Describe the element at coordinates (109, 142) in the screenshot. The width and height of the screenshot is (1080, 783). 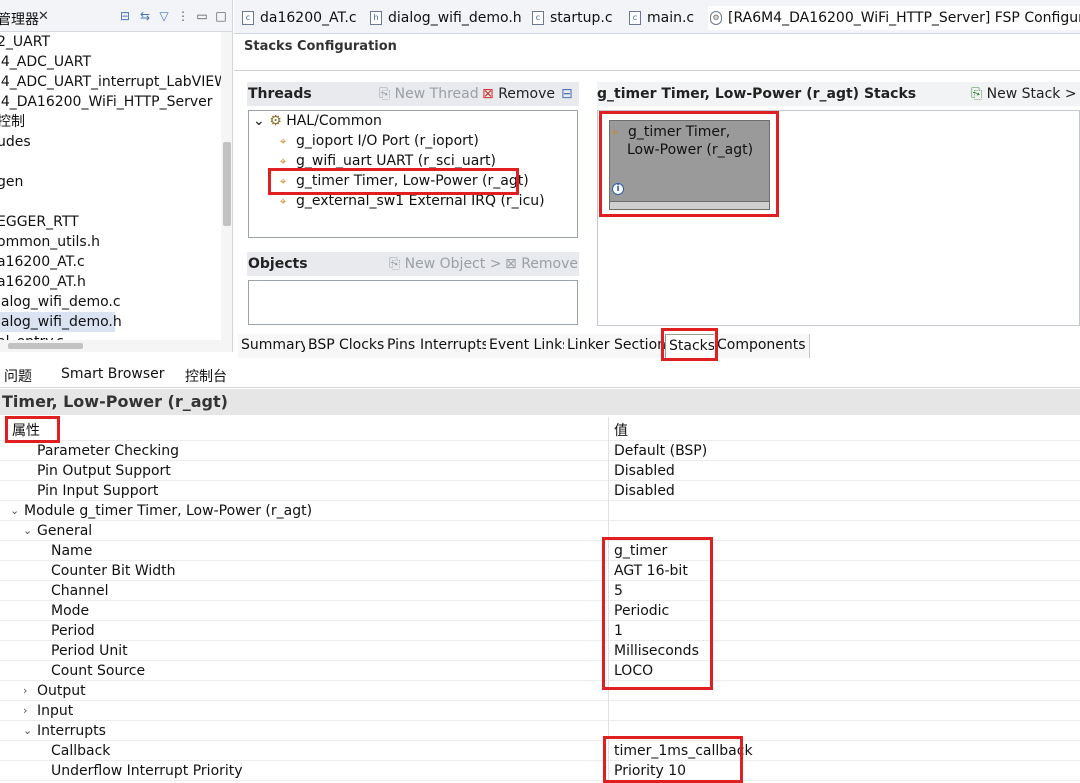
I see `tree-item: udes` at that location.